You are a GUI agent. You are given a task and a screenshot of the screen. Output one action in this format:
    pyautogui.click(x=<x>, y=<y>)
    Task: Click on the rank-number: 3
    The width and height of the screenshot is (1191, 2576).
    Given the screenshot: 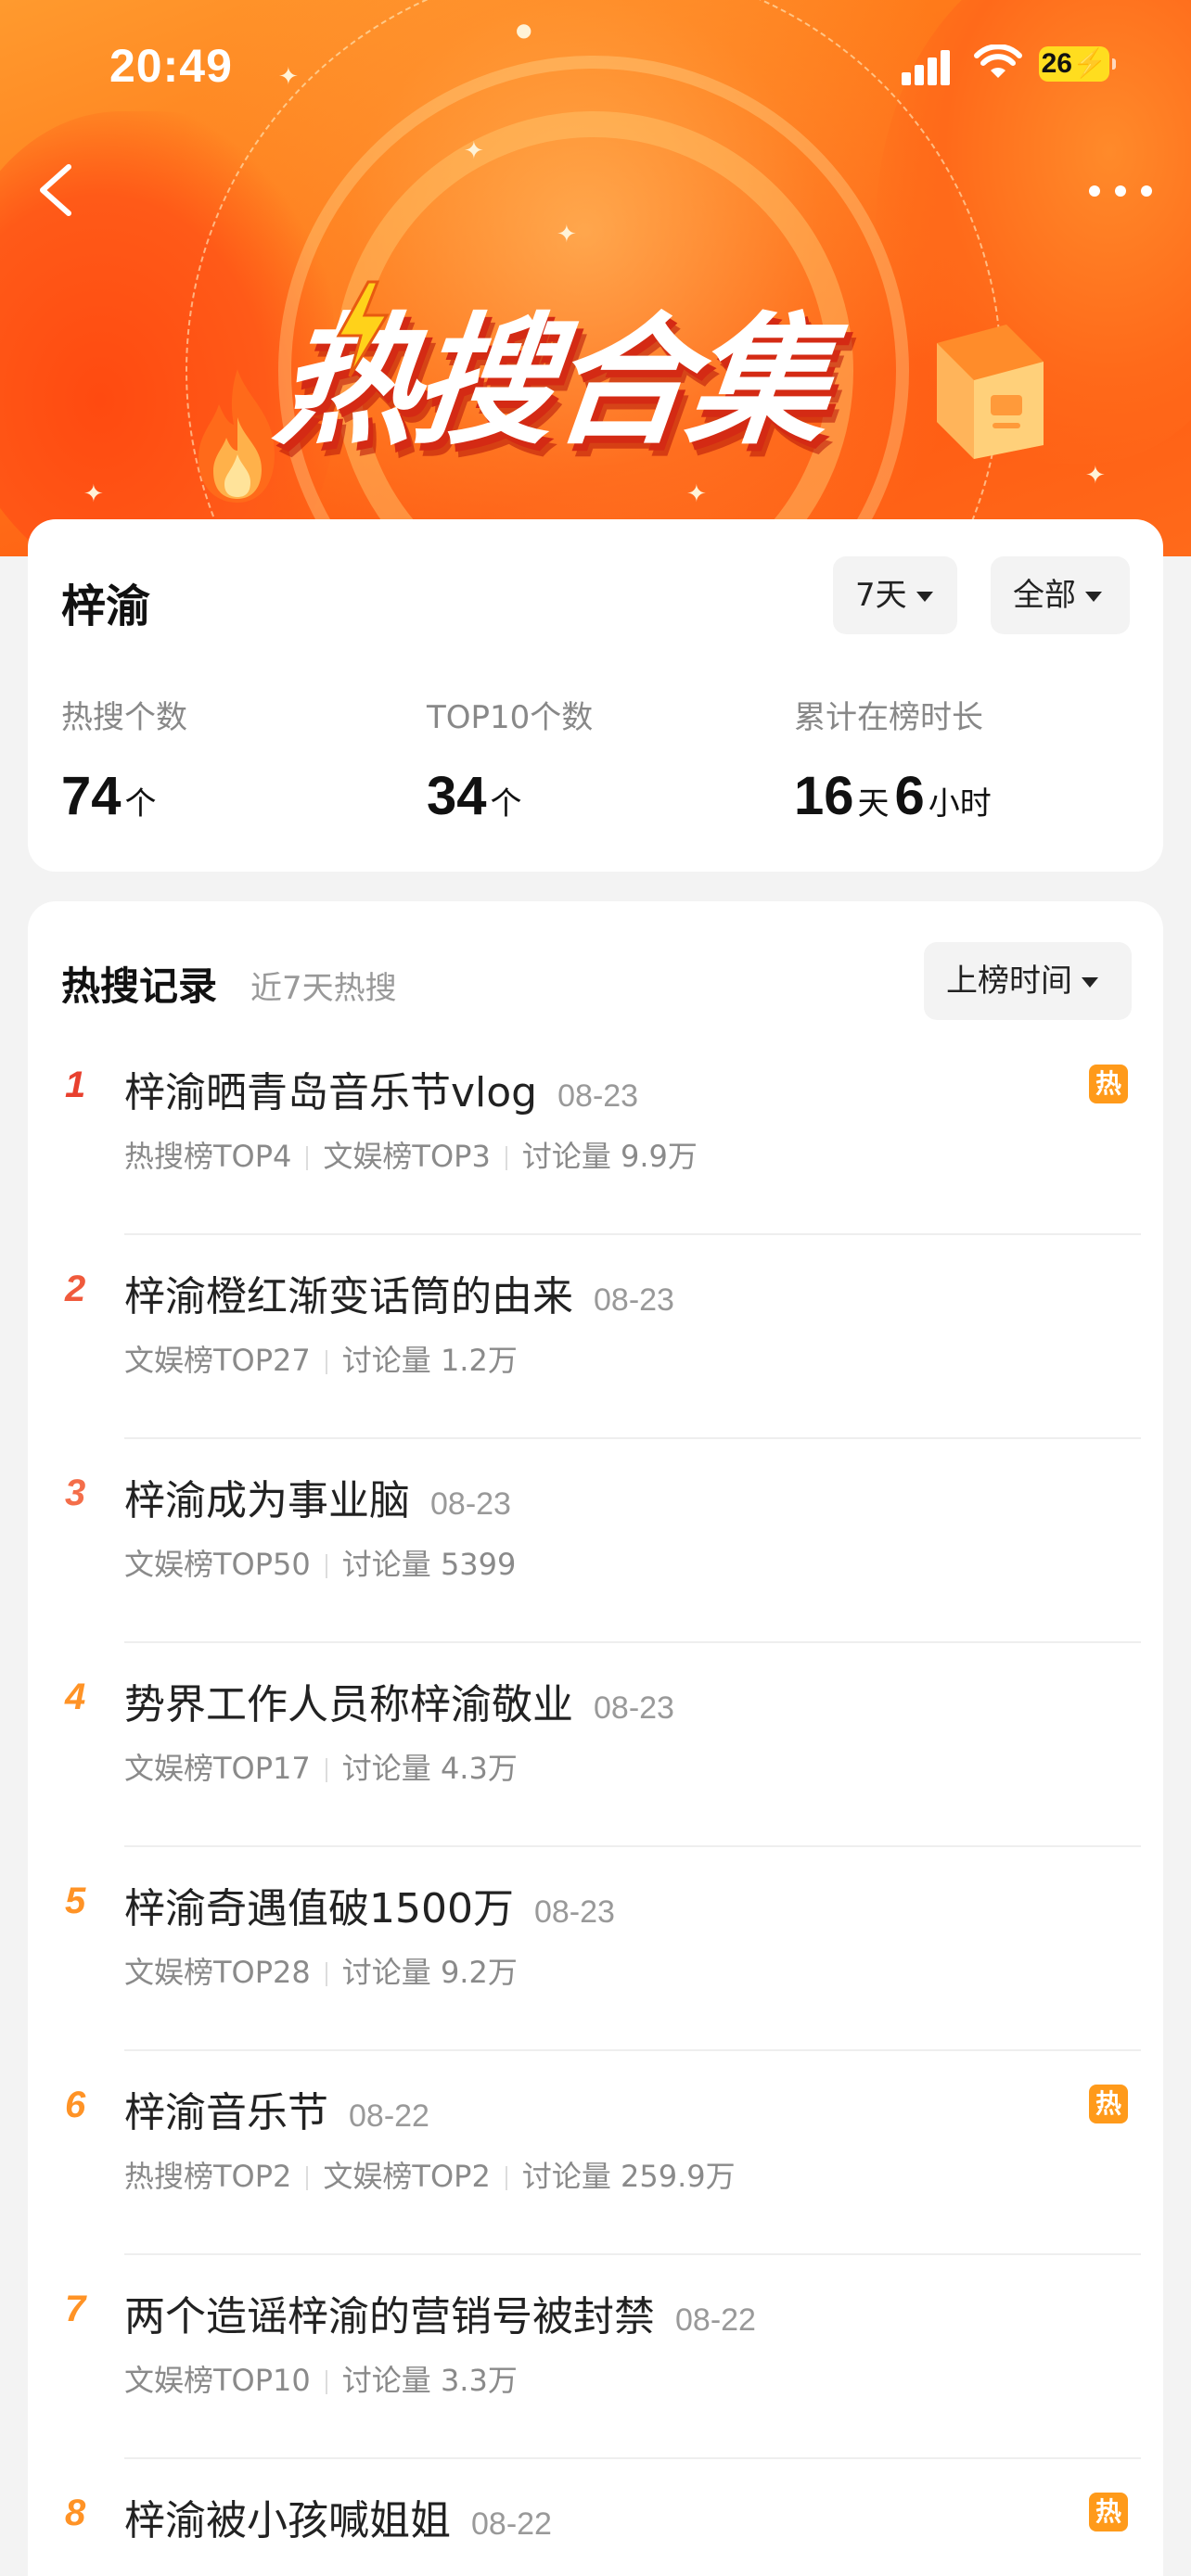 What is the action you would take?
    pyautogui.click(x=76, y=1493)
    